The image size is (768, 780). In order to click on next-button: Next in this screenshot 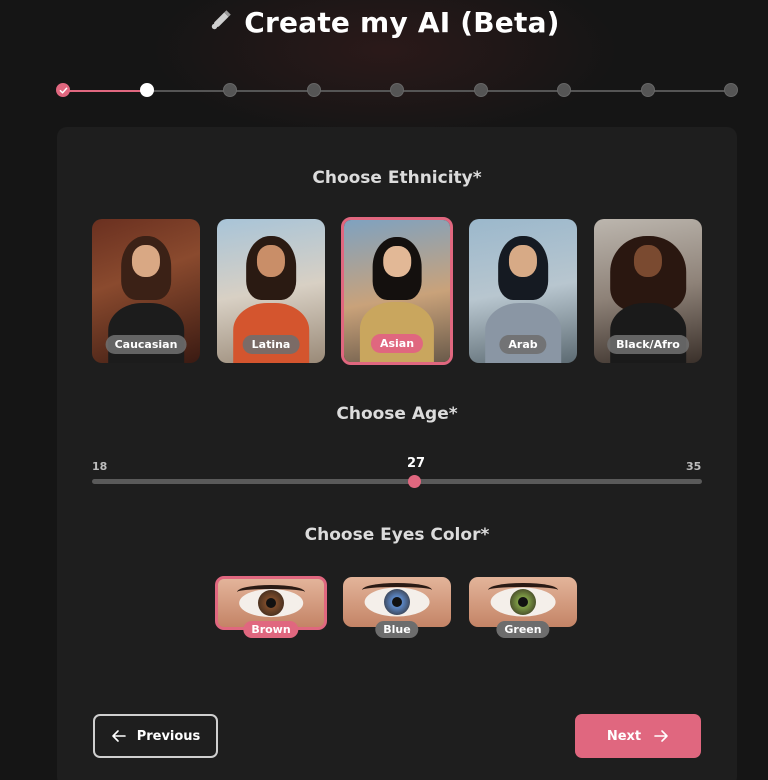, I will do `click(638, 736)`.